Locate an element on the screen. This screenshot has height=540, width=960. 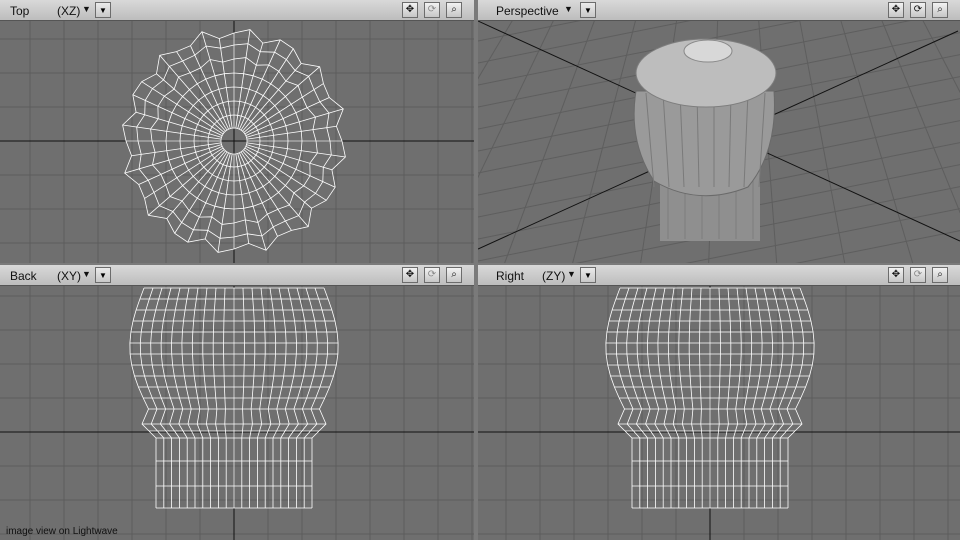
view-axis-label: (ZY) is located at coordinates (553, 276).